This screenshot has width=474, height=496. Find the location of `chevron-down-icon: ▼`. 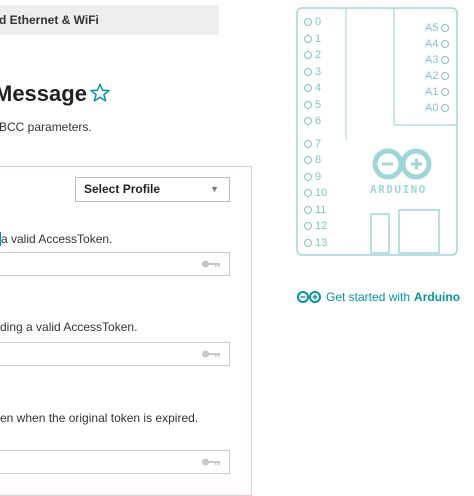

chevron-down-icon: ▼ is located at coordinates (214, 189).